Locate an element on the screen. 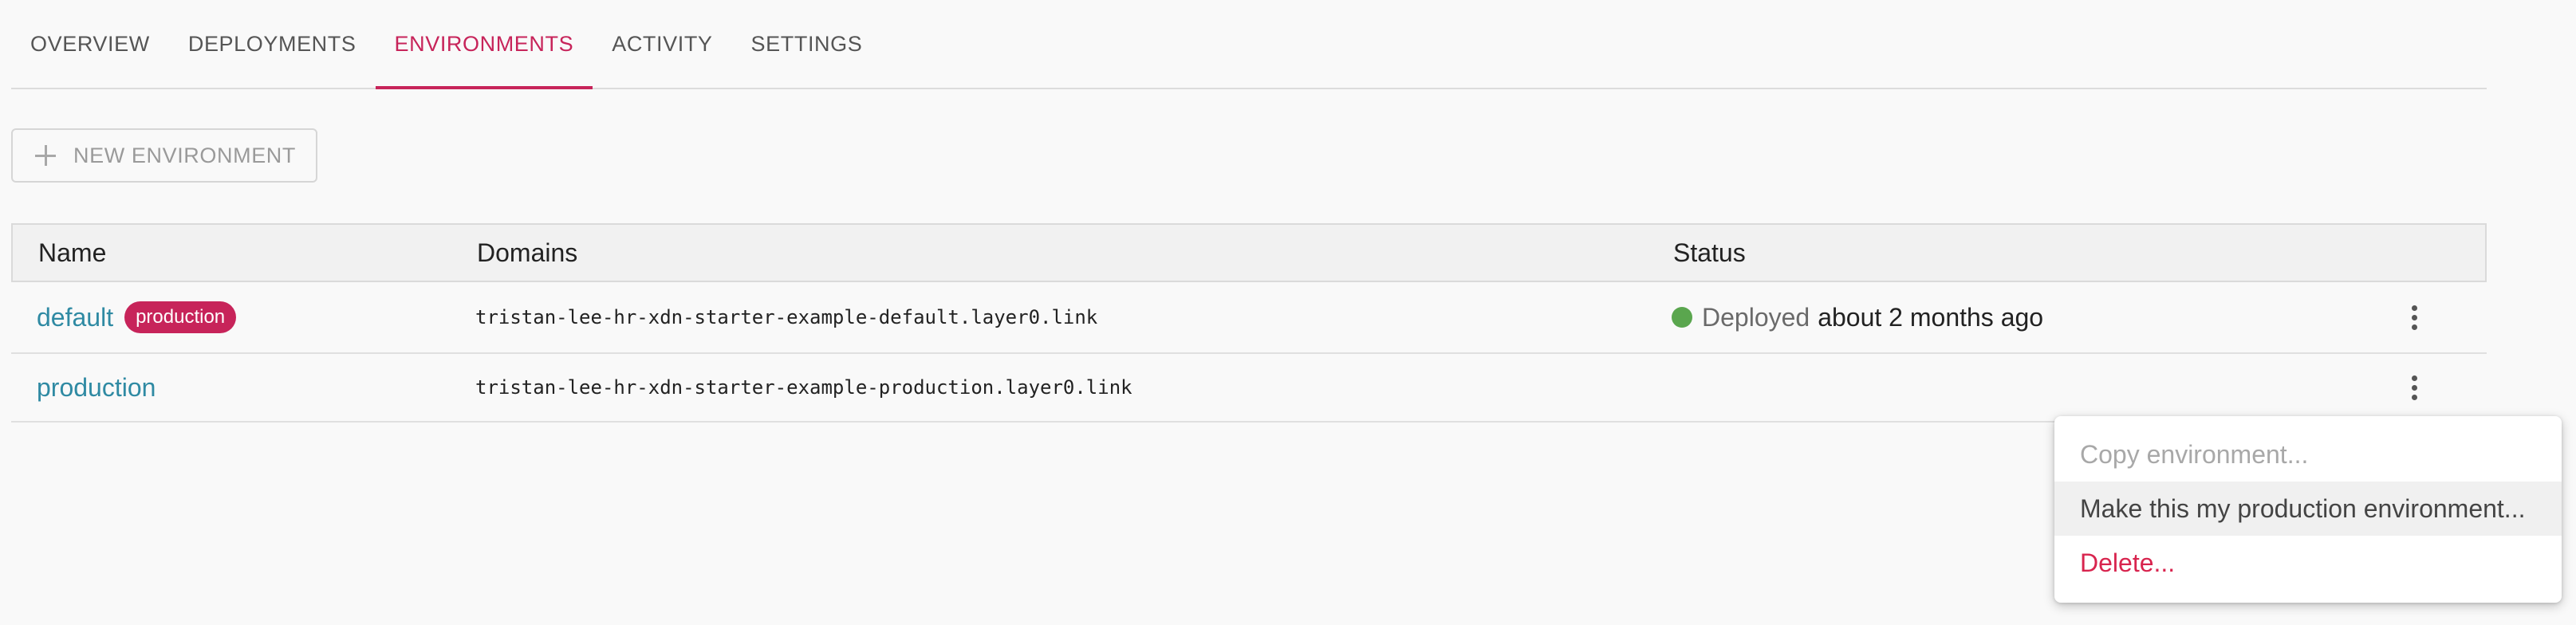 This screenshot has height=625, width=2576. status-time: about 2 months ago is located at coordinates (1931, 317).